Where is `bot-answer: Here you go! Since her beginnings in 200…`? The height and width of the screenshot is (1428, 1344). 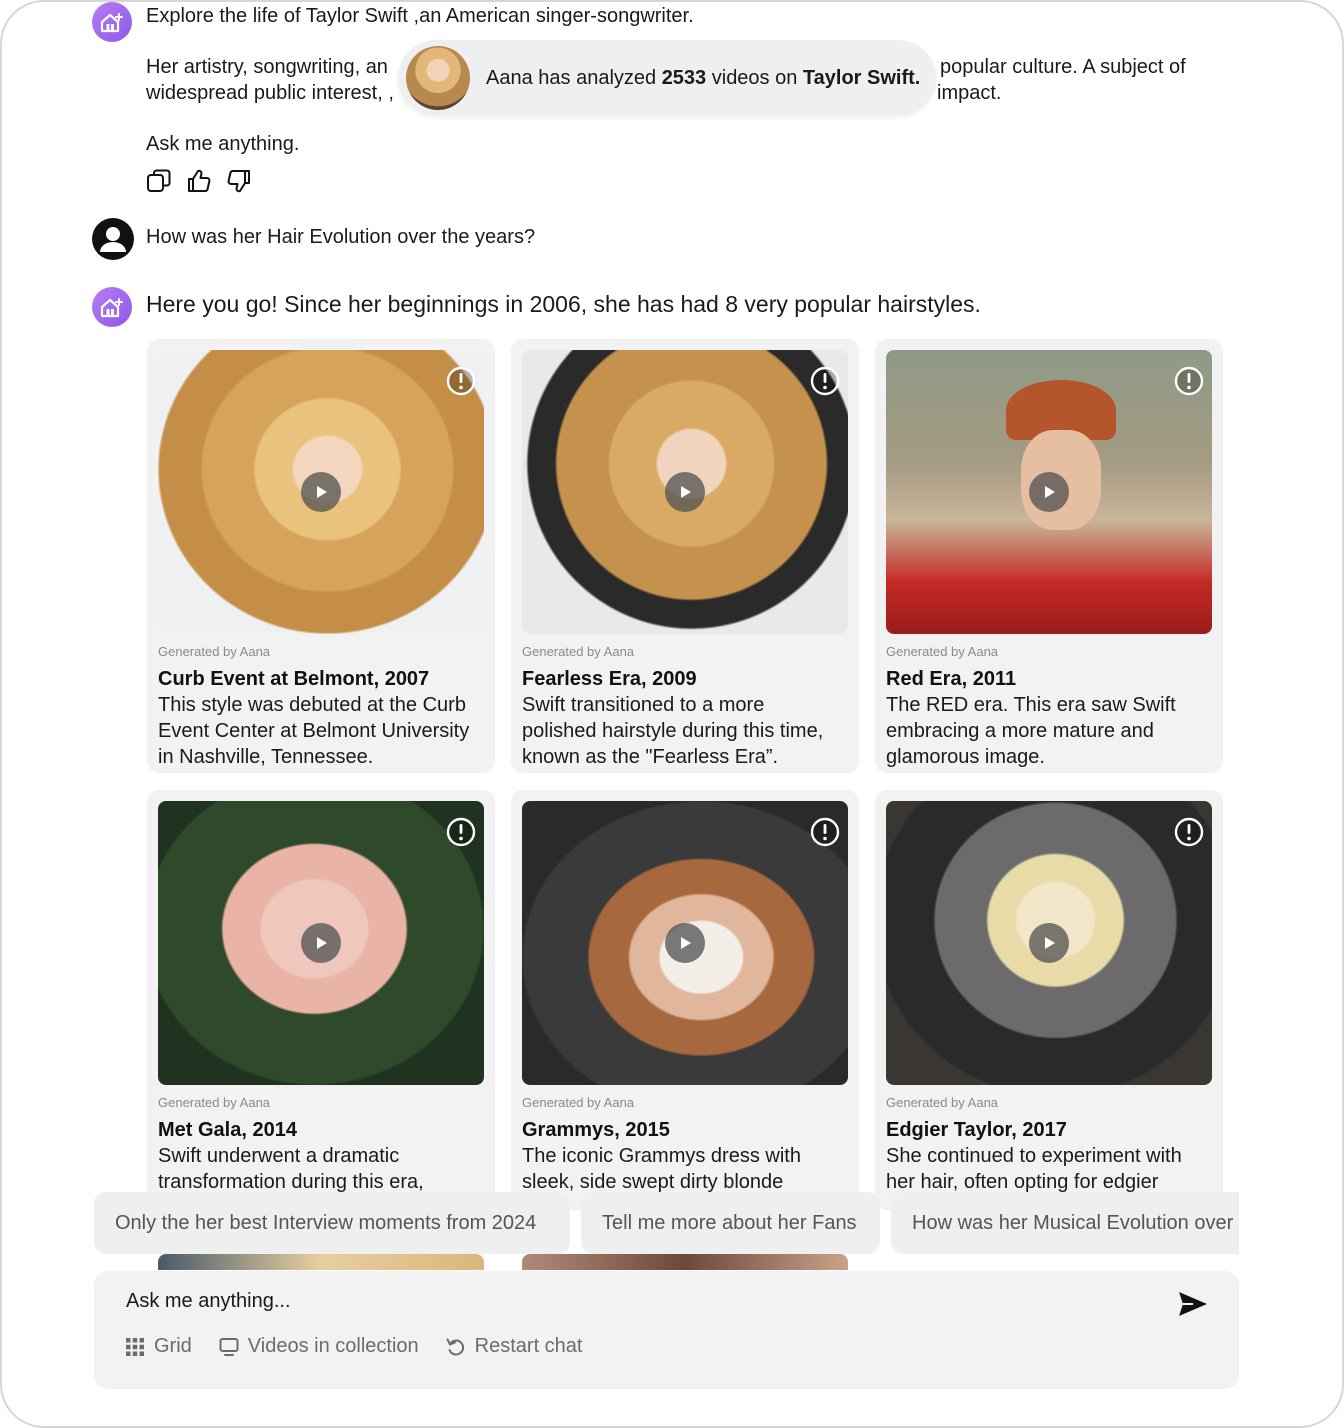 bot-answer: Here you go! Since her beginnings in 200… is located at coordinates (563, 304).